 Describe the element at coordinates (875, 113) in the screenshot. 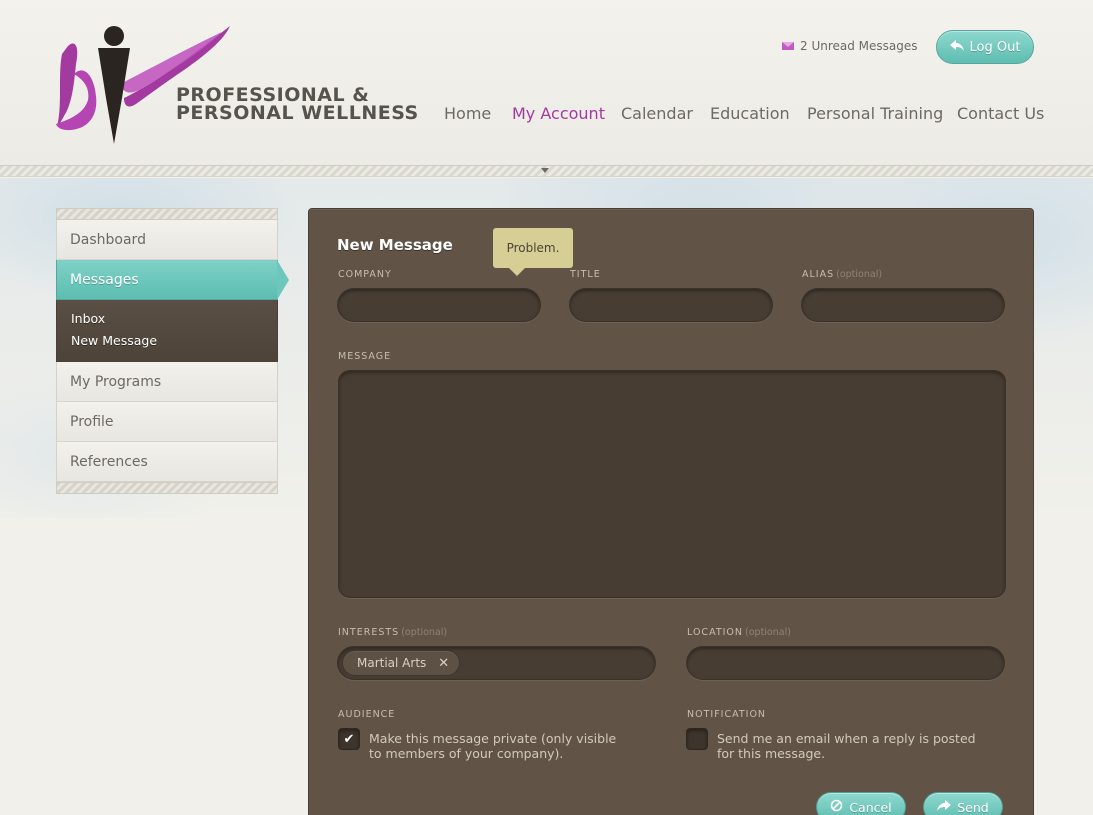

I see `nav-item-personal-training: Personal Training` at that location.